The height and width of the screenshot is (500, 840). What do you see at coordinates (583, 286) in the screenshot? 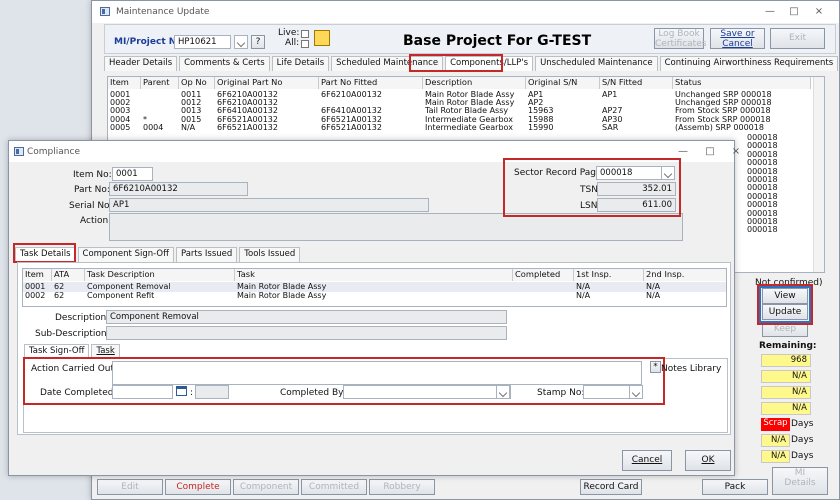
I see `task-cell: N/A` at bounding box center [583, 286].